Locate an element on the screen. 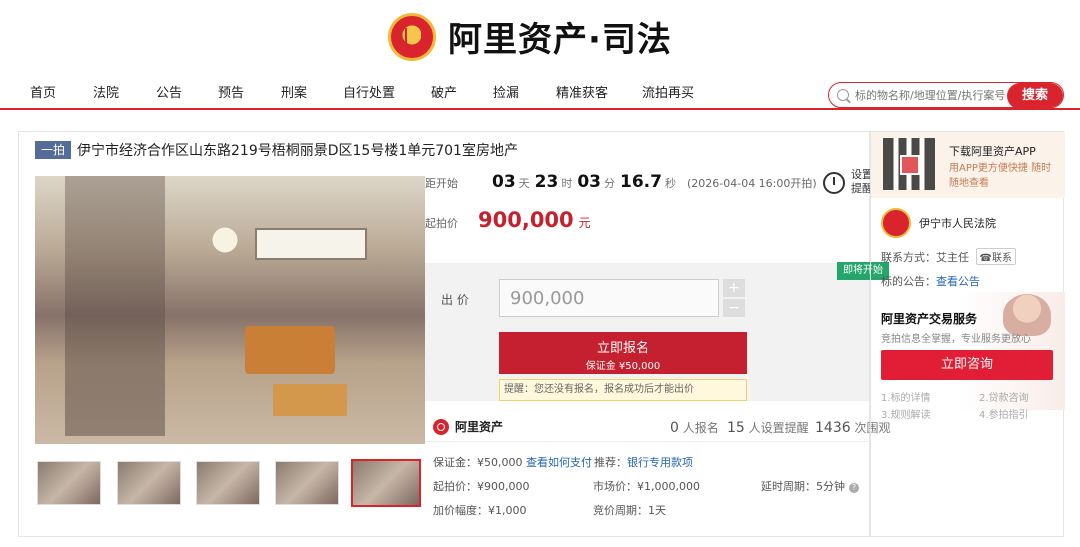 This screenshot has height=547, width=1080. registrants-count: 0 人报名 is located at coordinates (694, 427).